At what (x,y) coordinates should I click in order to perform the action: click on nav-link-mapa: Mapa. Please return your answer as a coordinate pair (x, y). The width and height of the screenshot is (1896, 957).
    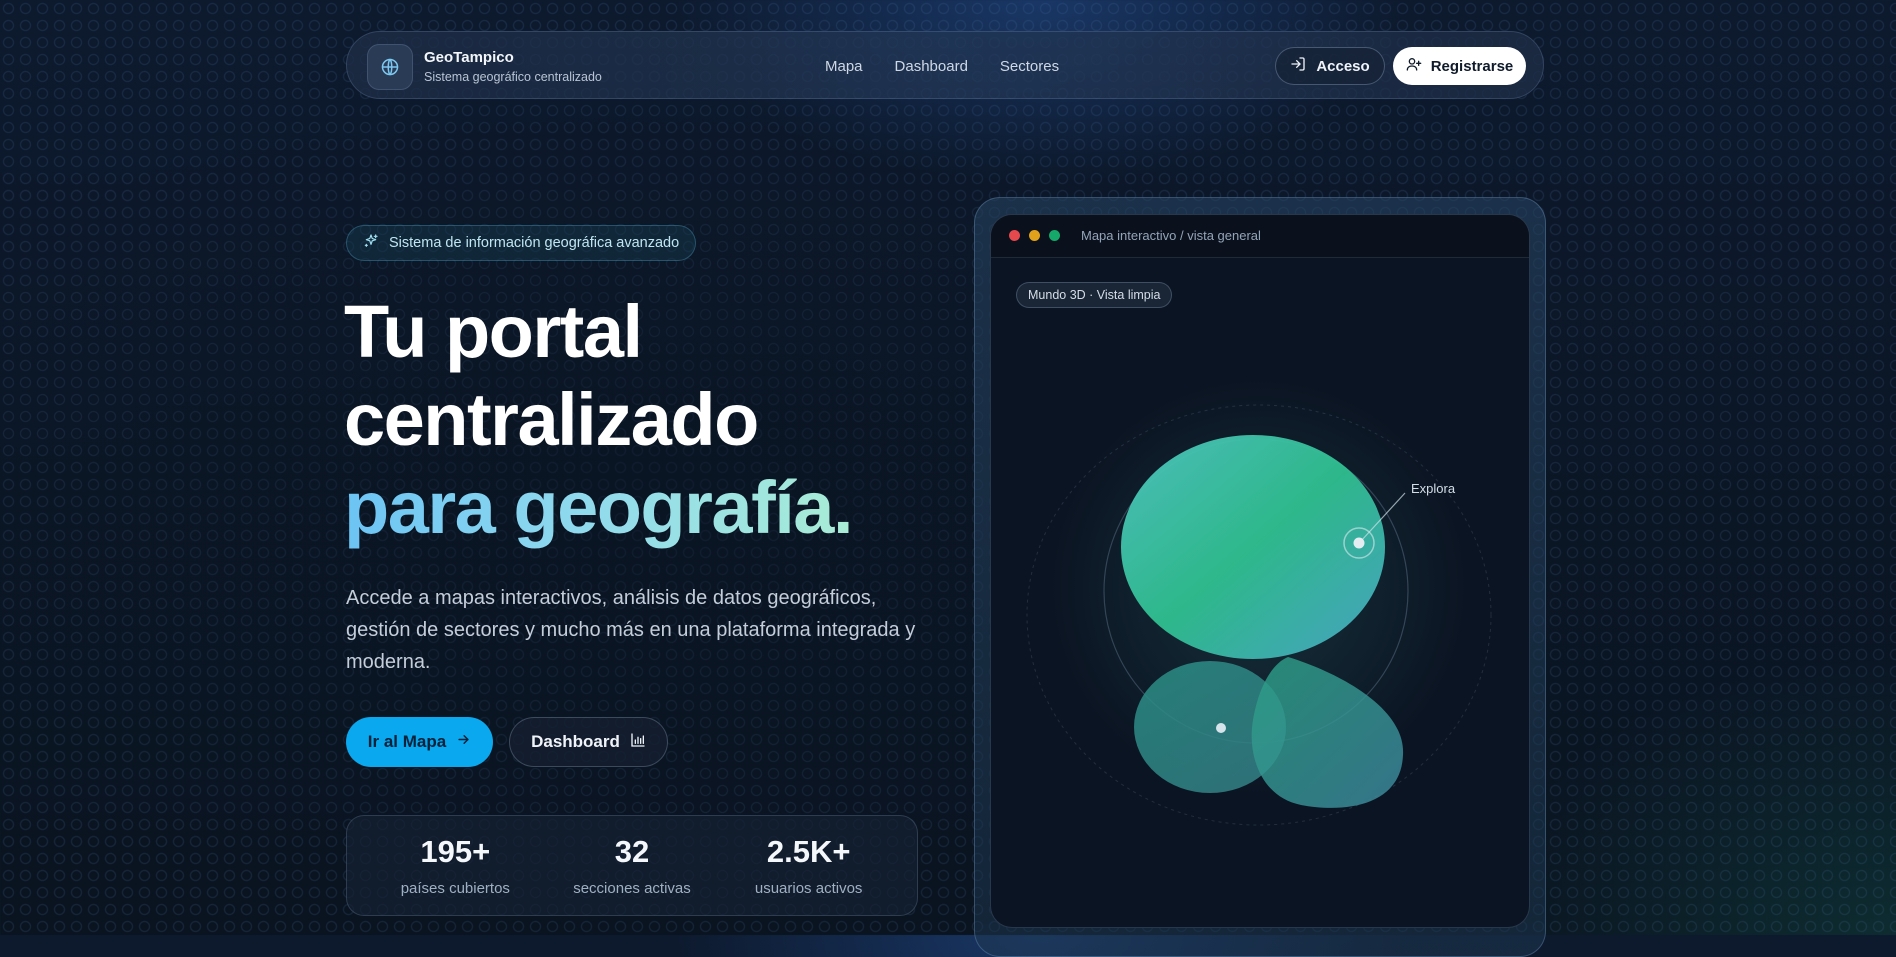
    Looking at the image, I should click on (844, 66).